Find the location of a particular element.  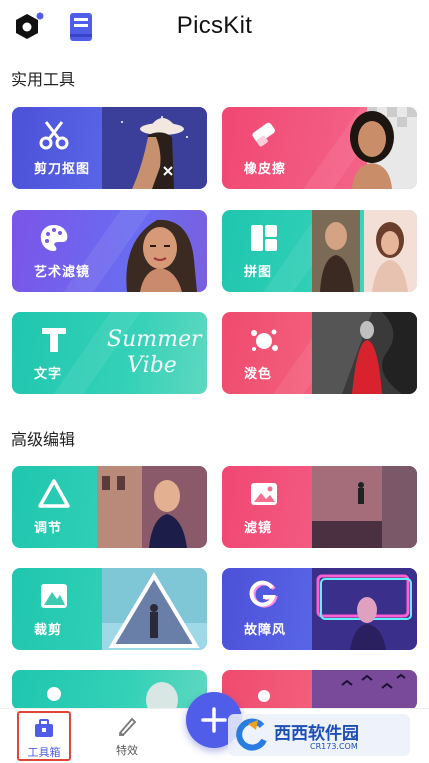

crop-preview-image is located at coordinates (154, 609).